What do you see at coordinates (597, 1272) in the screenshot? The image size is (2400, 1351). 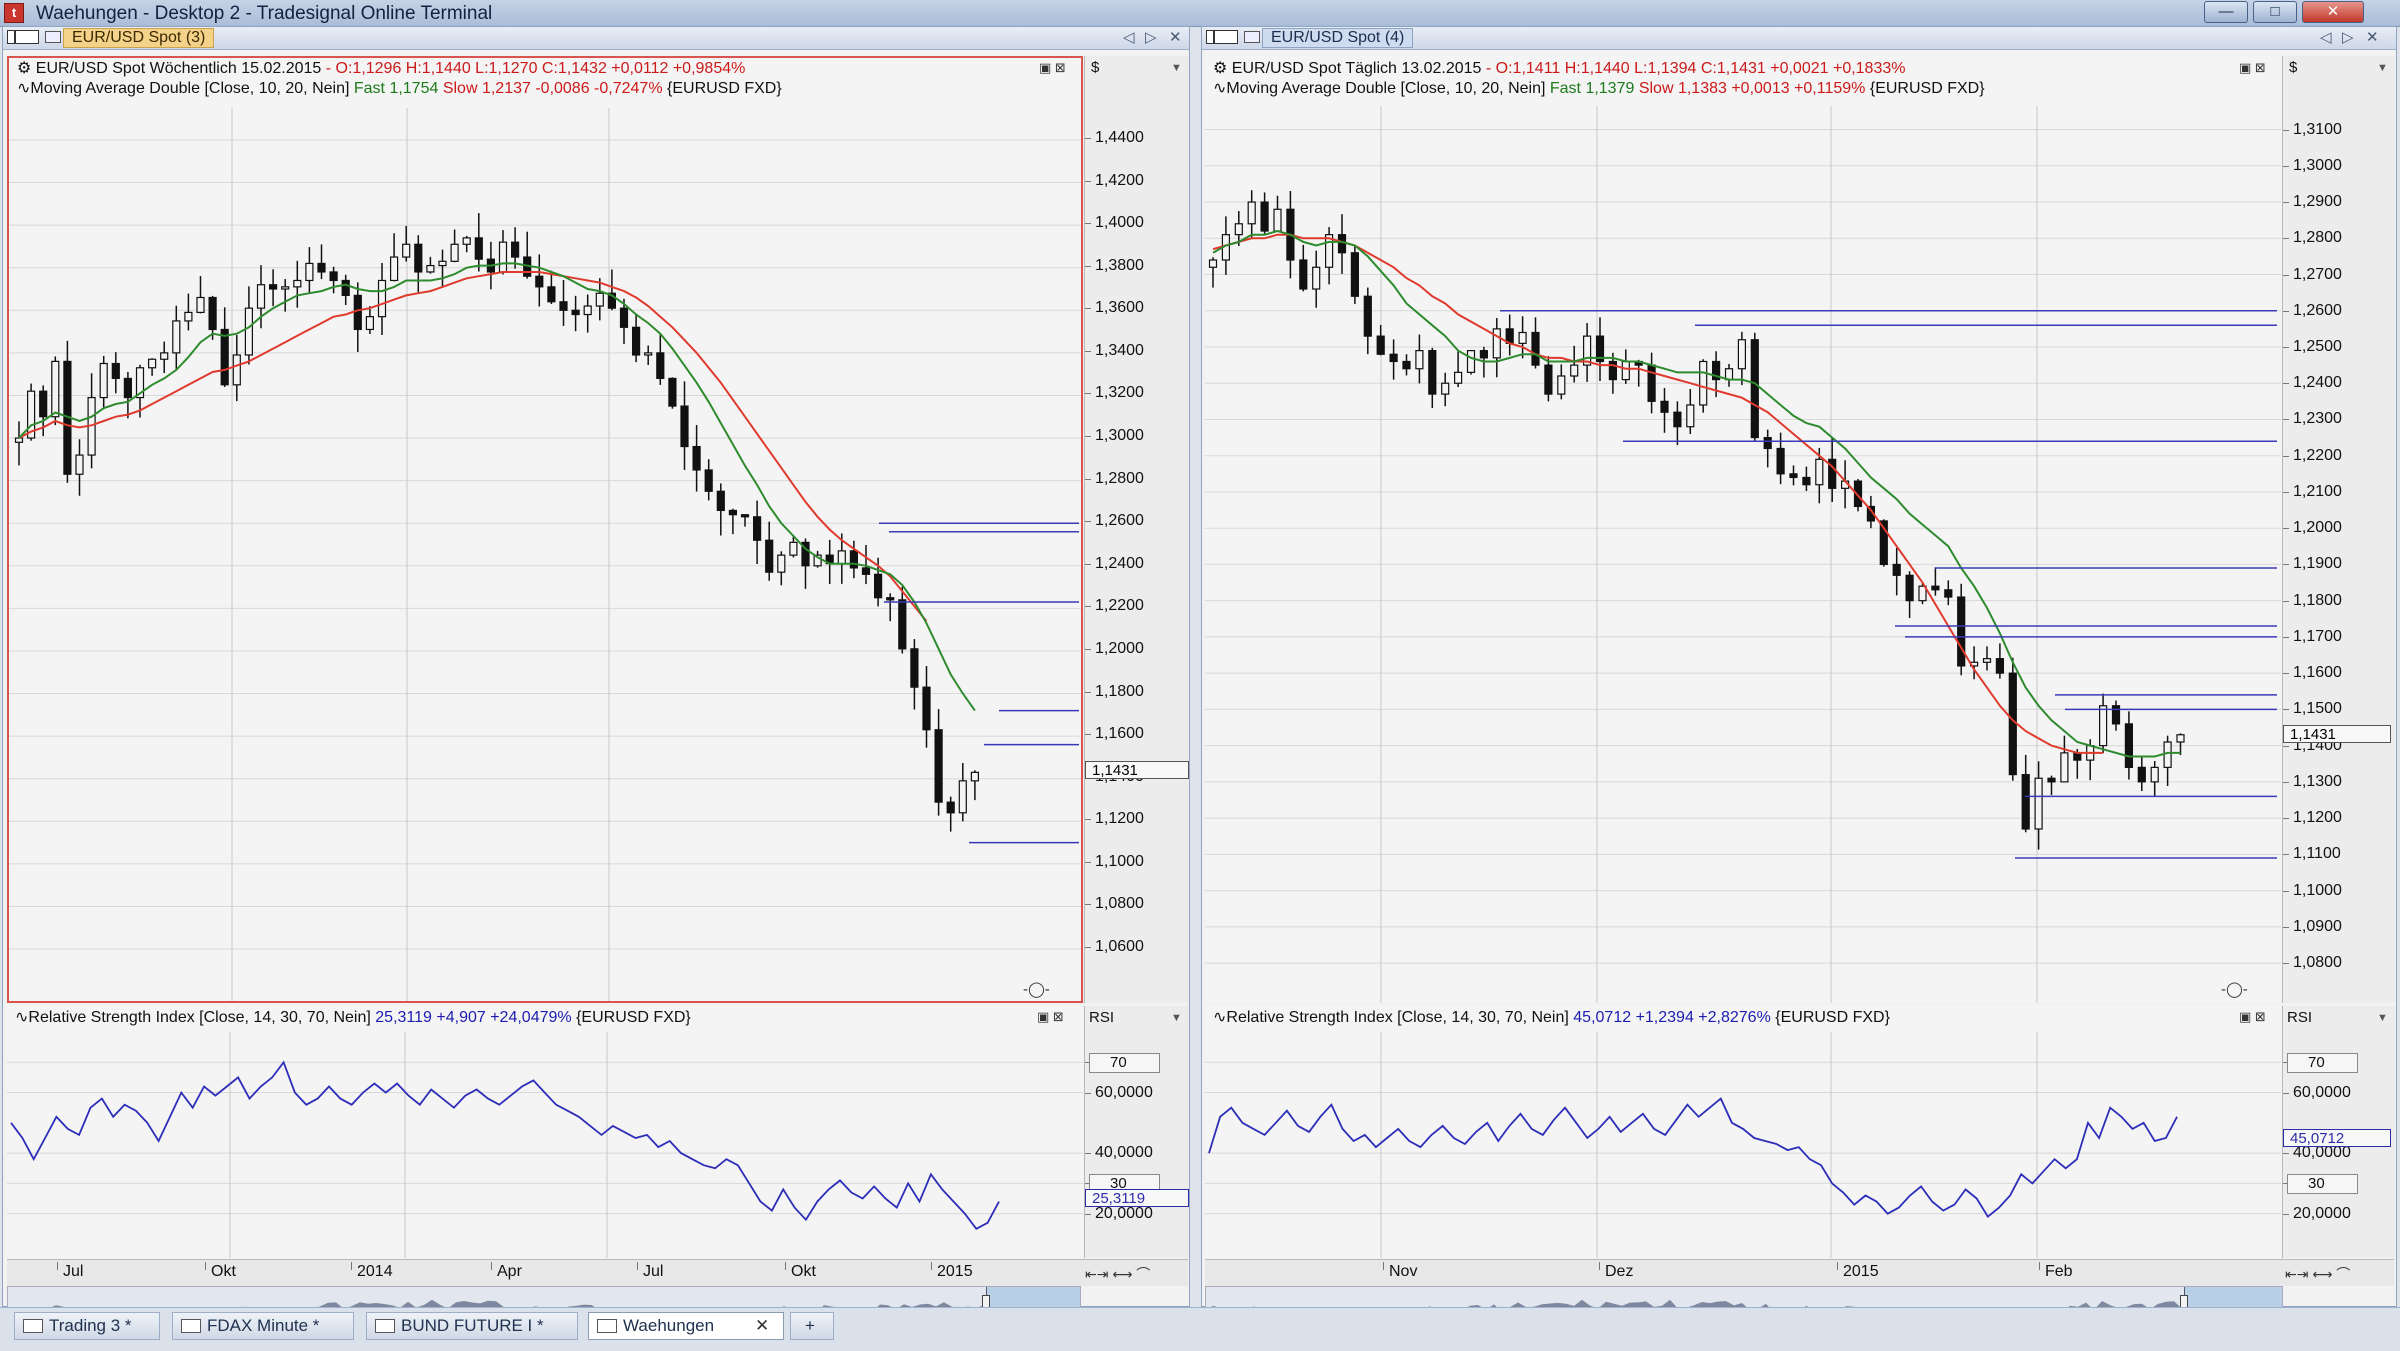 I see `time-axis: Jul Okt 2014 Apr Jul Okt 2015 ⇤⇥ ⟷ ⌒` at bounding box center [597, 1272].